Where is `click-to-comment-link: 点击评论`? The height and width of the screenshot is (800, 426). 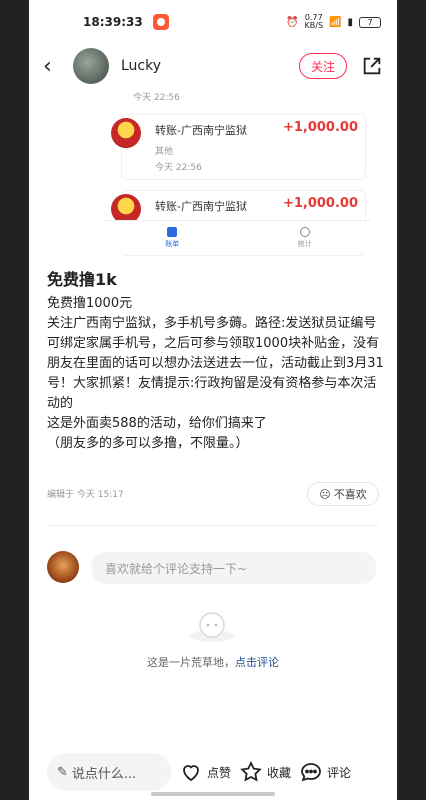
click-to-comment-link: 点击评论 is located at coordinates (257, 662).